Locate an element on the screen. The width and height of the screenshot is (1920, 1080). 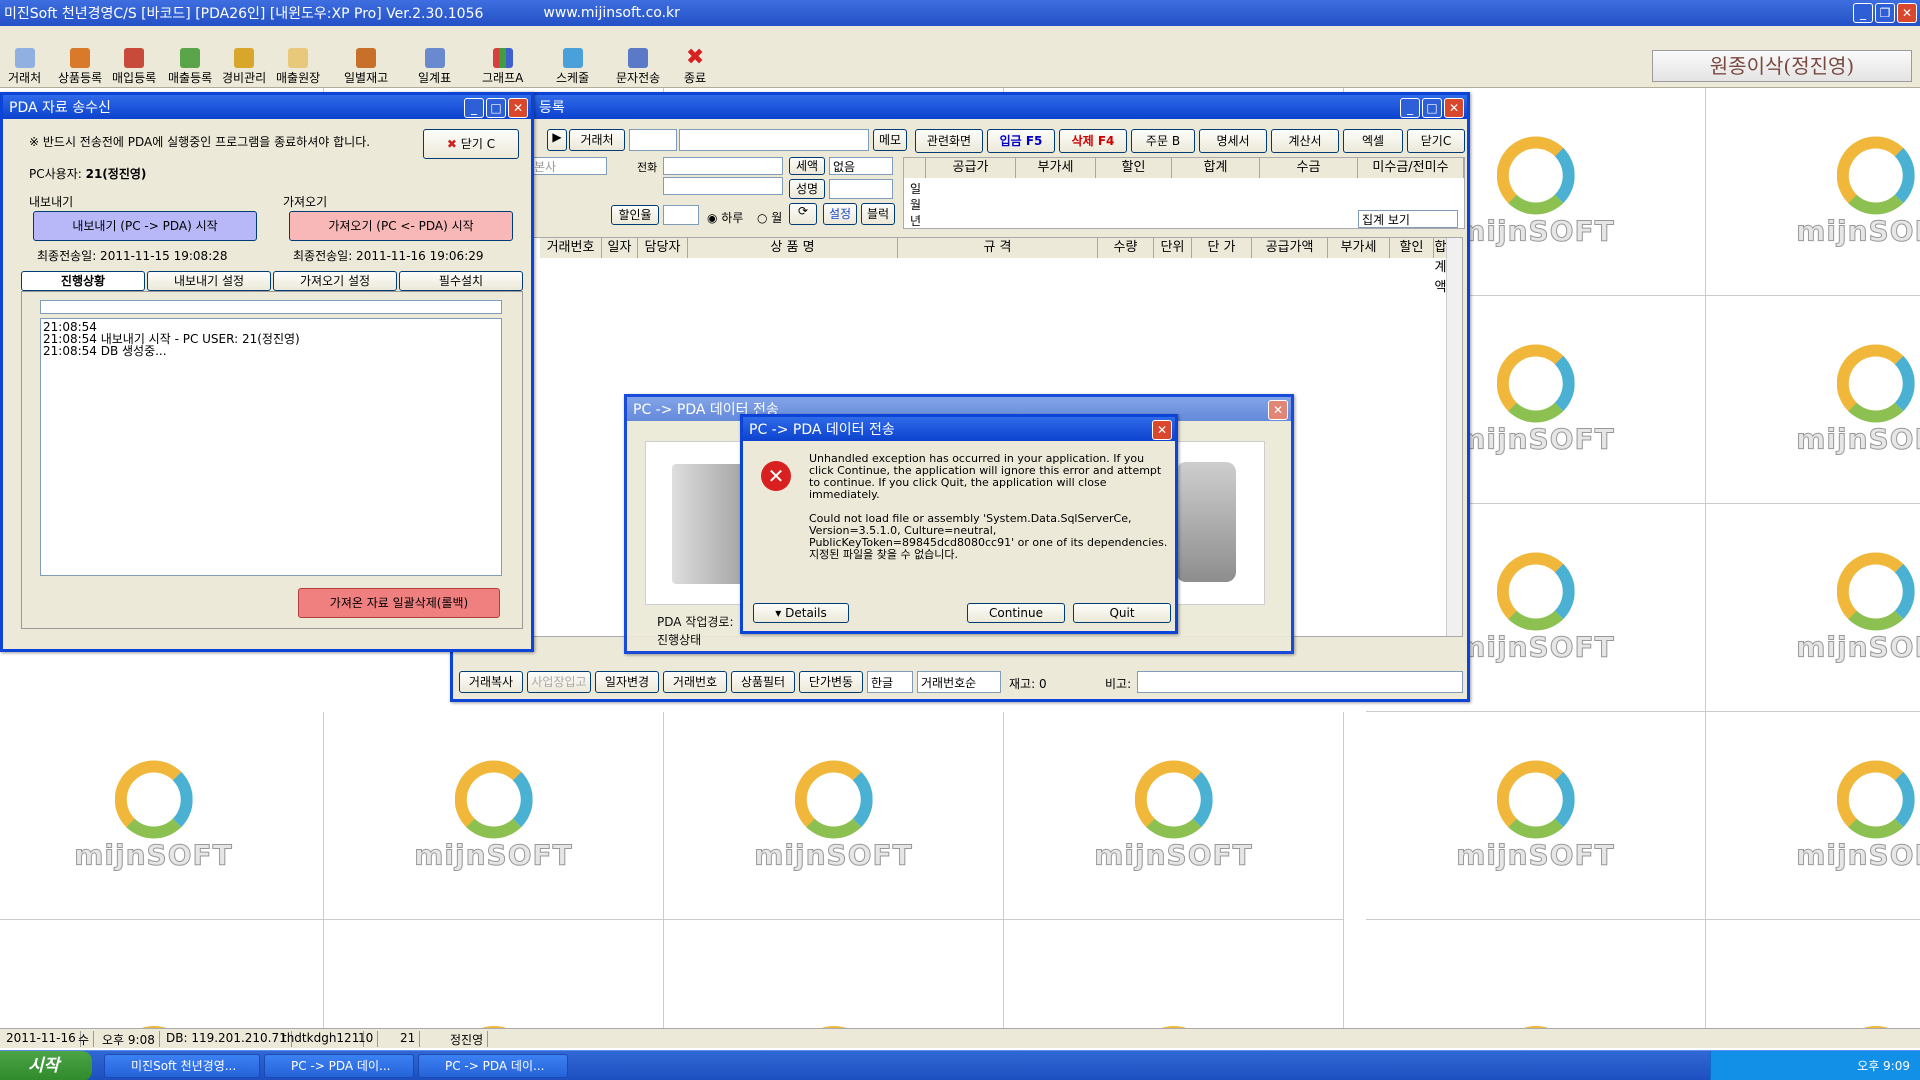
close-c-button: 닫기C is located at coordinates (1436, 141).